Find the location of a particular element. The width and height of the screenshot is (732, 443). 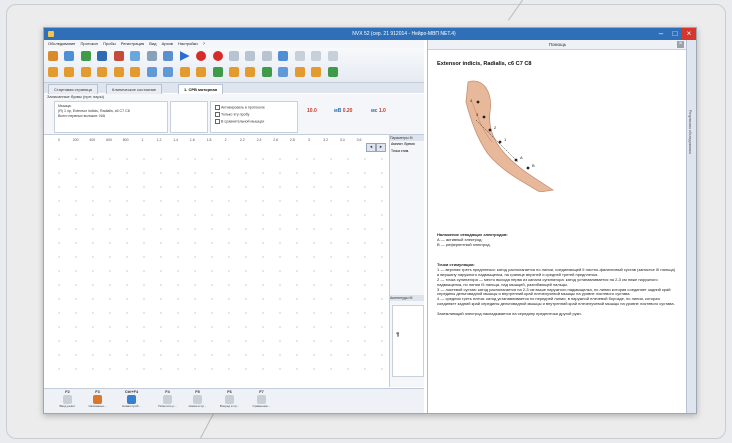

export-icon is located at coordinates (332, 72).